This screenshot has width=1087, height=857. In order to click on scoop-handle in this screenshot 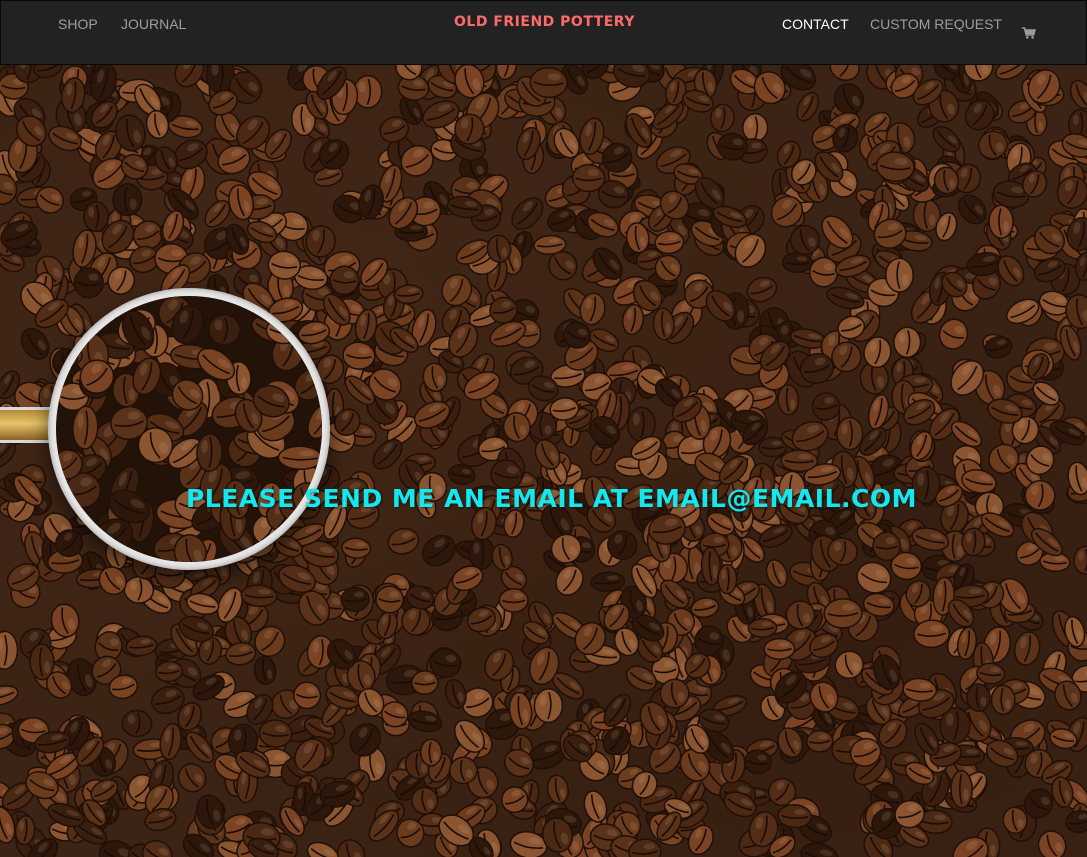, I will do `click(26, 425)`.